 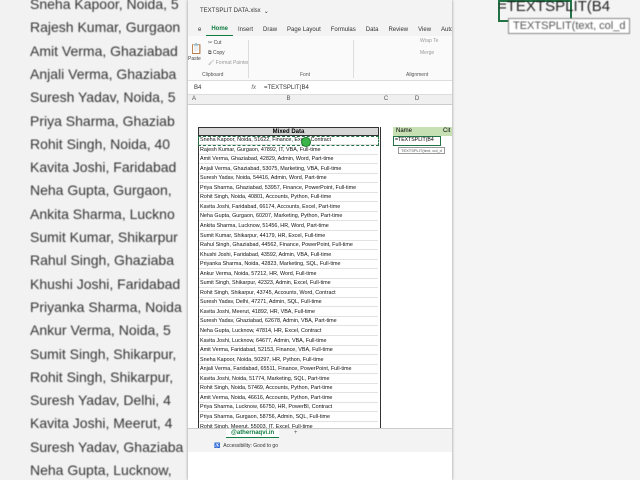 What do you see at coordinates (210, 53) in the screenshot?
I see `copy-icon: ⧉` at bounding box center [210, 53].